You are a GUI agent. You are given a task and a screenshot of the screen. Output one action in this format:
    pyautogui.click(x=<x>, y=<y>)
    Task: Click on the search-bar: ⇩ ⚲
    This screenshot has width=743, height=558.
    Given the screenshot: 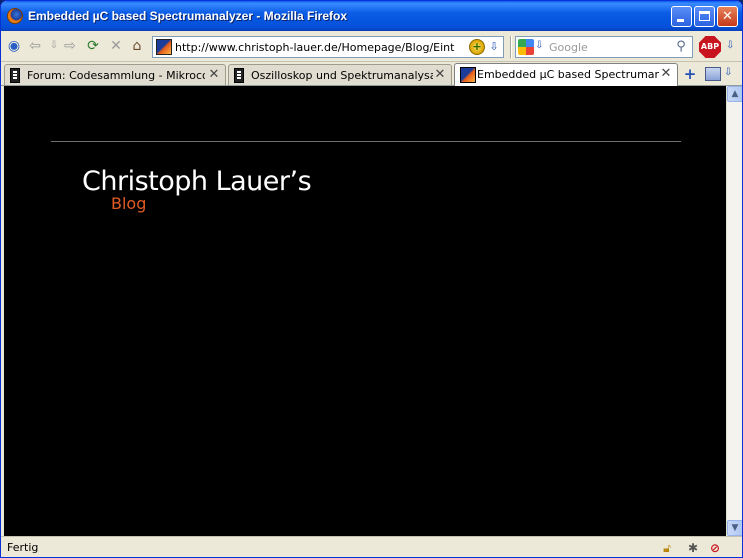 What is the action you would take?
    pyautogui.click(x=604, y=47)
    